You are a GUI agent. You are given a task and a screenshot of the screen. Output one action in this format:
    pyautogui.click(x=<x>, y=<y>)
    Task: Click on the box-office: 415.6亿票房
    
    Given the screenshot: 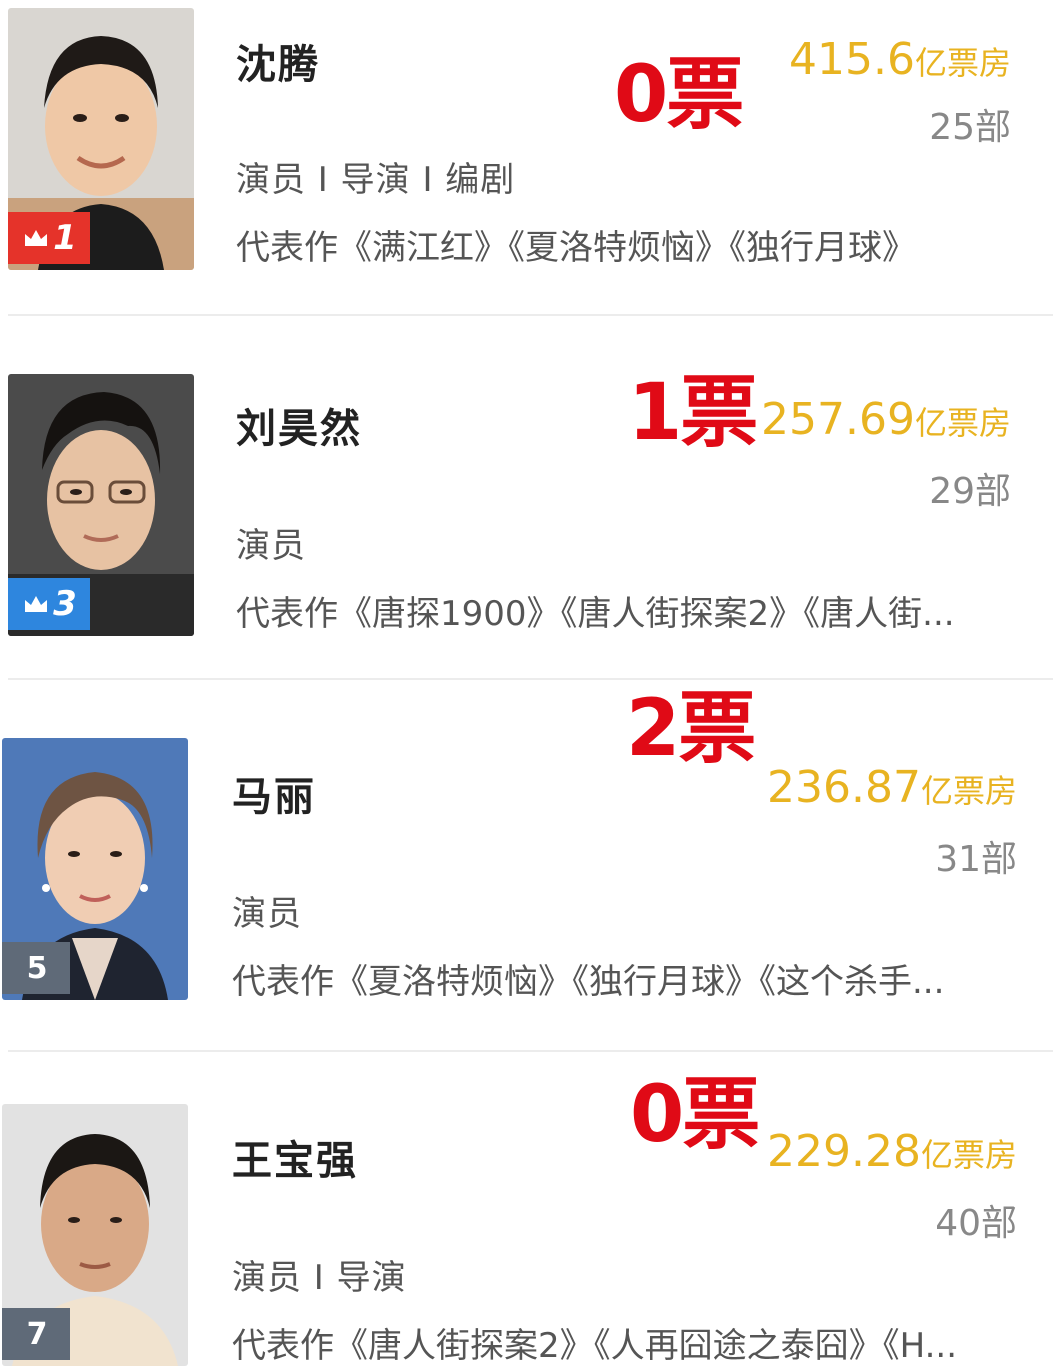 What is the action you would take?
    pyautogui.click(x=900, y=59)
    